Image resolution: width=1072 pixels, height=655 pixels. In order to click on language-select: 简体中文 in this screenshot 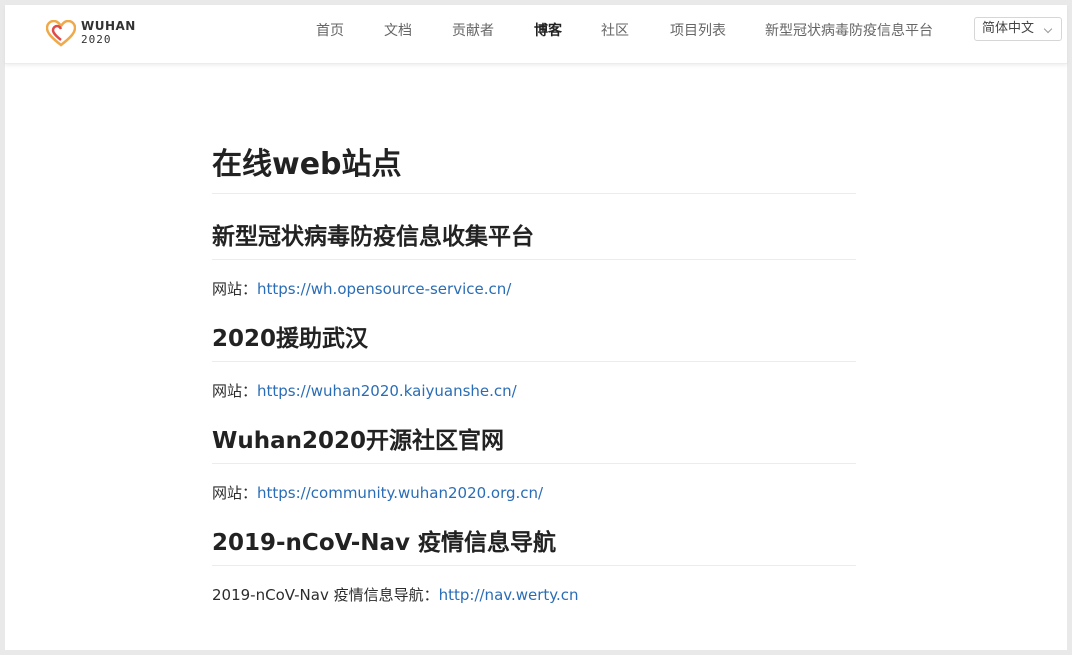, I will do `click(1018, 29)`.